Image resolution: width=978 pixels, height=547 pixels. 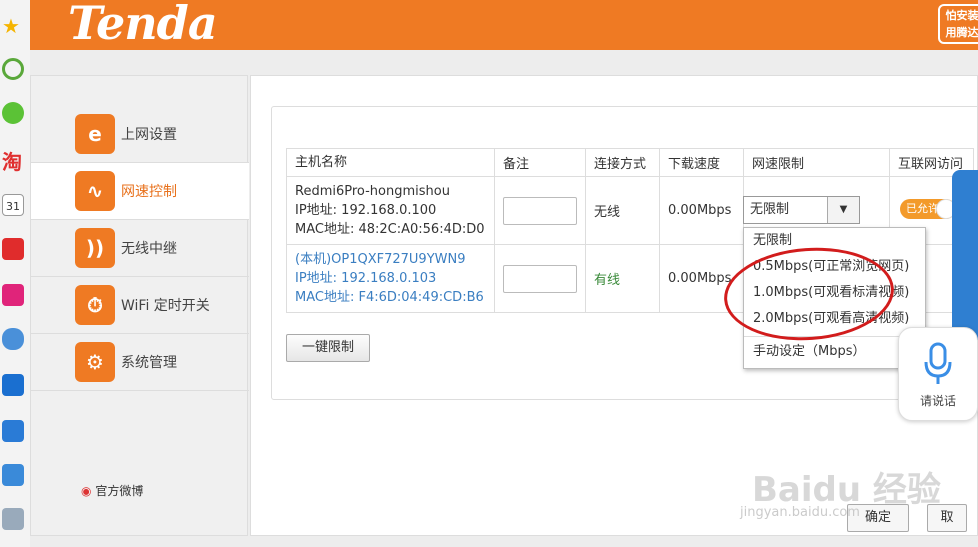 I want to click on sidebar-item-wireless-relay: )) 无线中继, so click(x=140, y=248).